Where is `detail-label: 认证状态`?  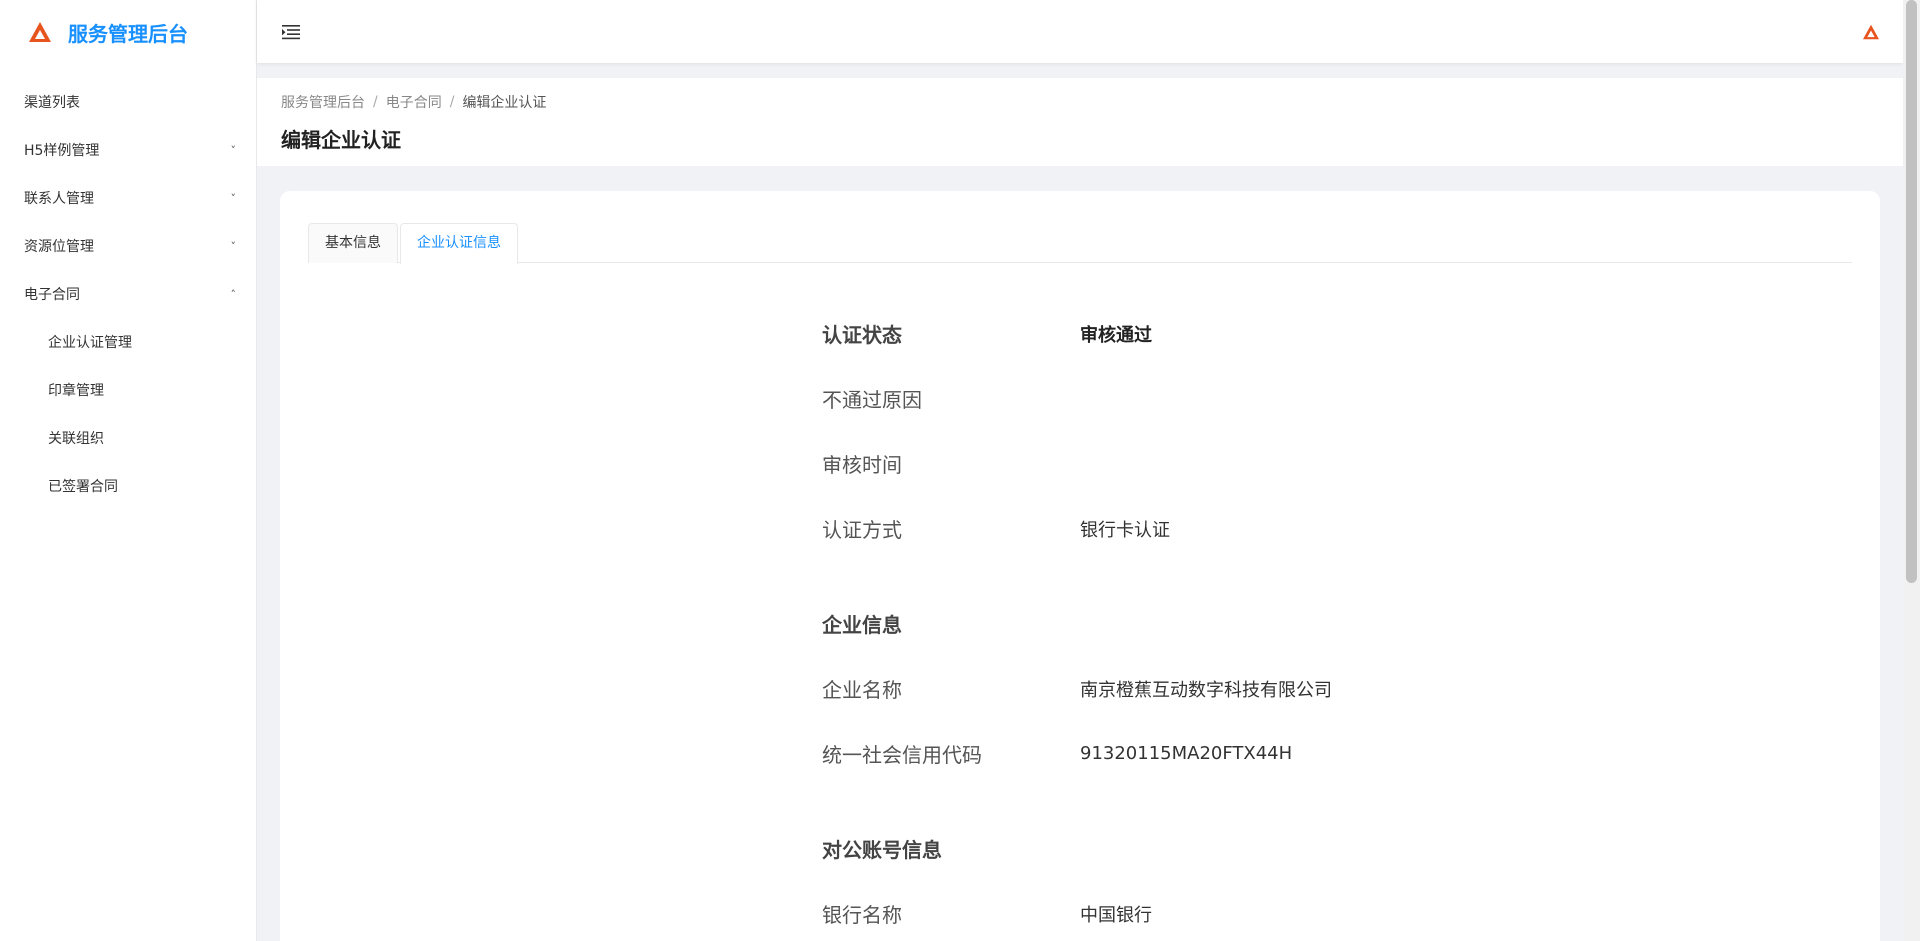 detail-label: 认证状态 is located at coordinates (862, 335).